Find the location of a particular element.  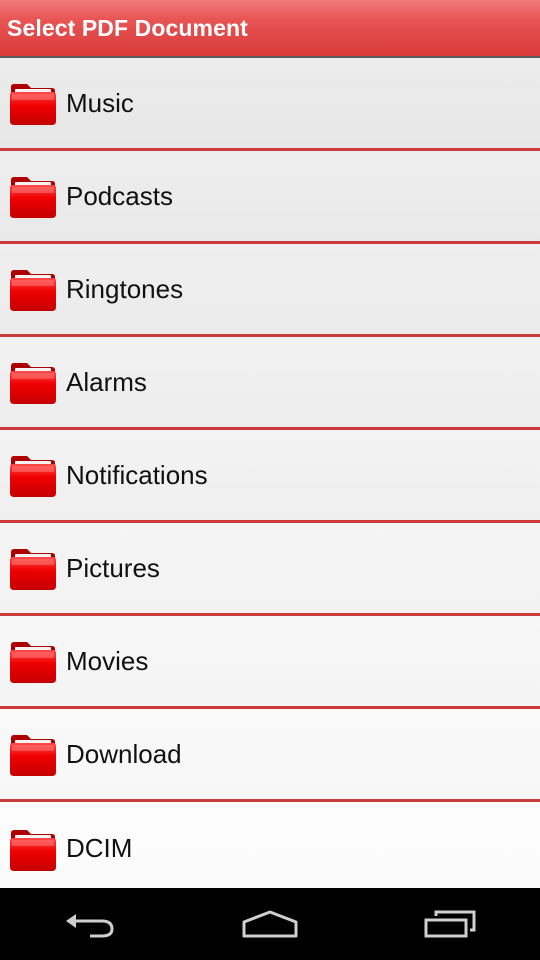

folder-row-alarms: Alarms is located at coordinates (270, 383).